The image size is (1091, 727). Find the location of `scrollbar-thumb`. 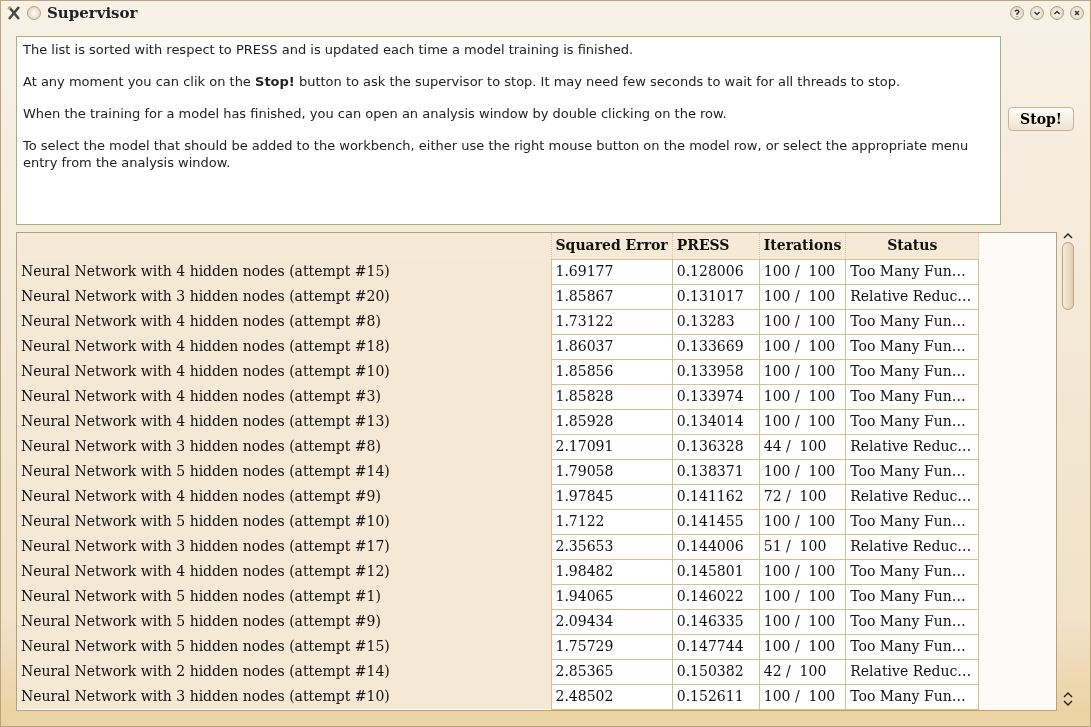

scrollbar-thumb is located at coordinates (1068, 276).